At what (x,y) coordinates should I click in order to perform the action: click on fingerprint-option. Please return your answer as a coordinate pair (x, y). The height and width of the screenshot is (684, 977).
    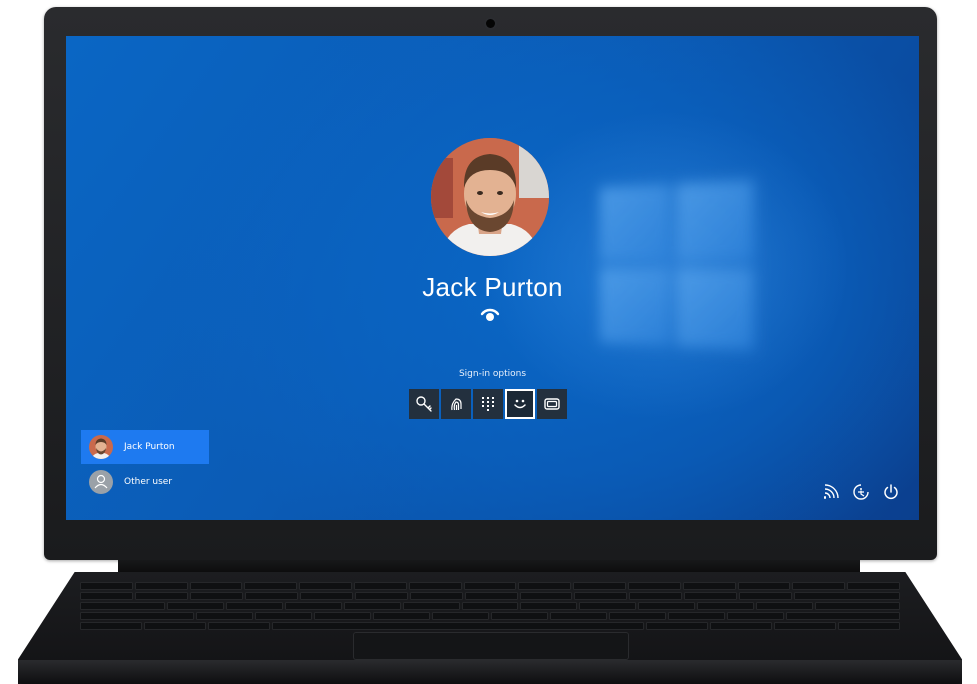
    Looking at the image, I should click on (456, 404).